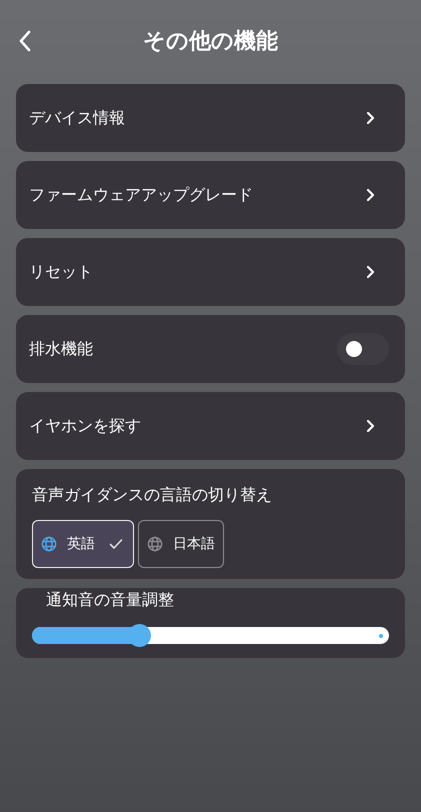 Image resolution: width=421 pixels, height=812 pixels. What do you see at coordinates (110, 600) in the screenshot?
I see `volume-title: 通知音の音量調整` at bounding box center [110, 600].